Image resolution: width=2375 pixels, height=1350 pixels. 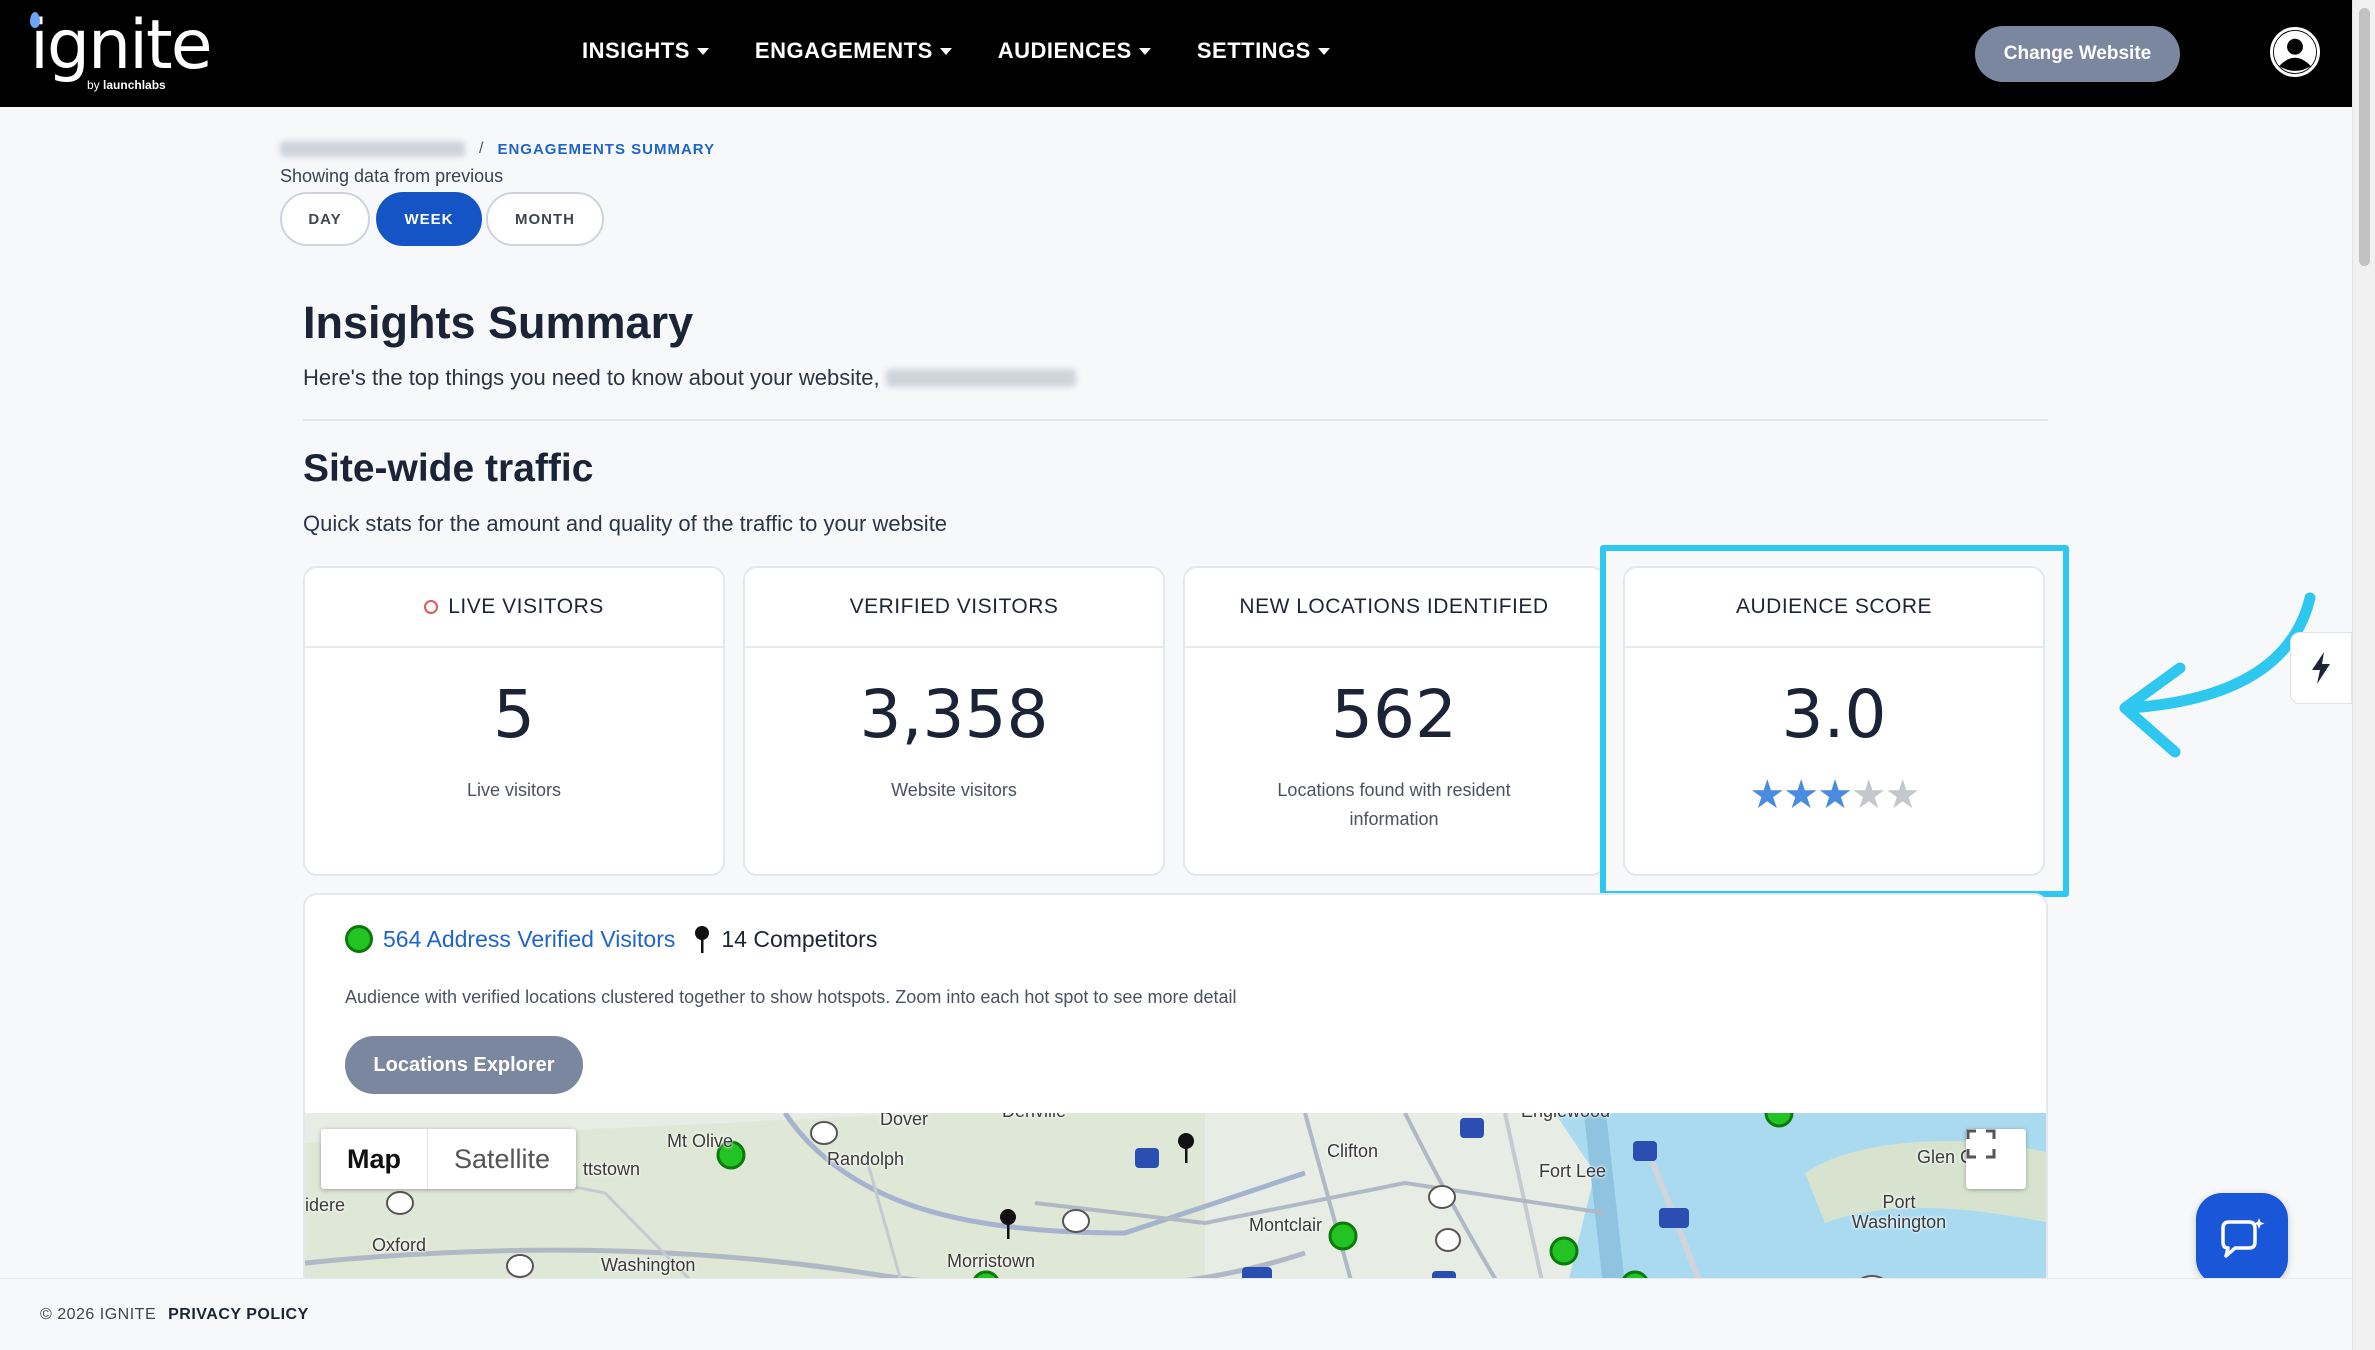 I want to click on card-description: Website visitors, so click(x=954, y=790).